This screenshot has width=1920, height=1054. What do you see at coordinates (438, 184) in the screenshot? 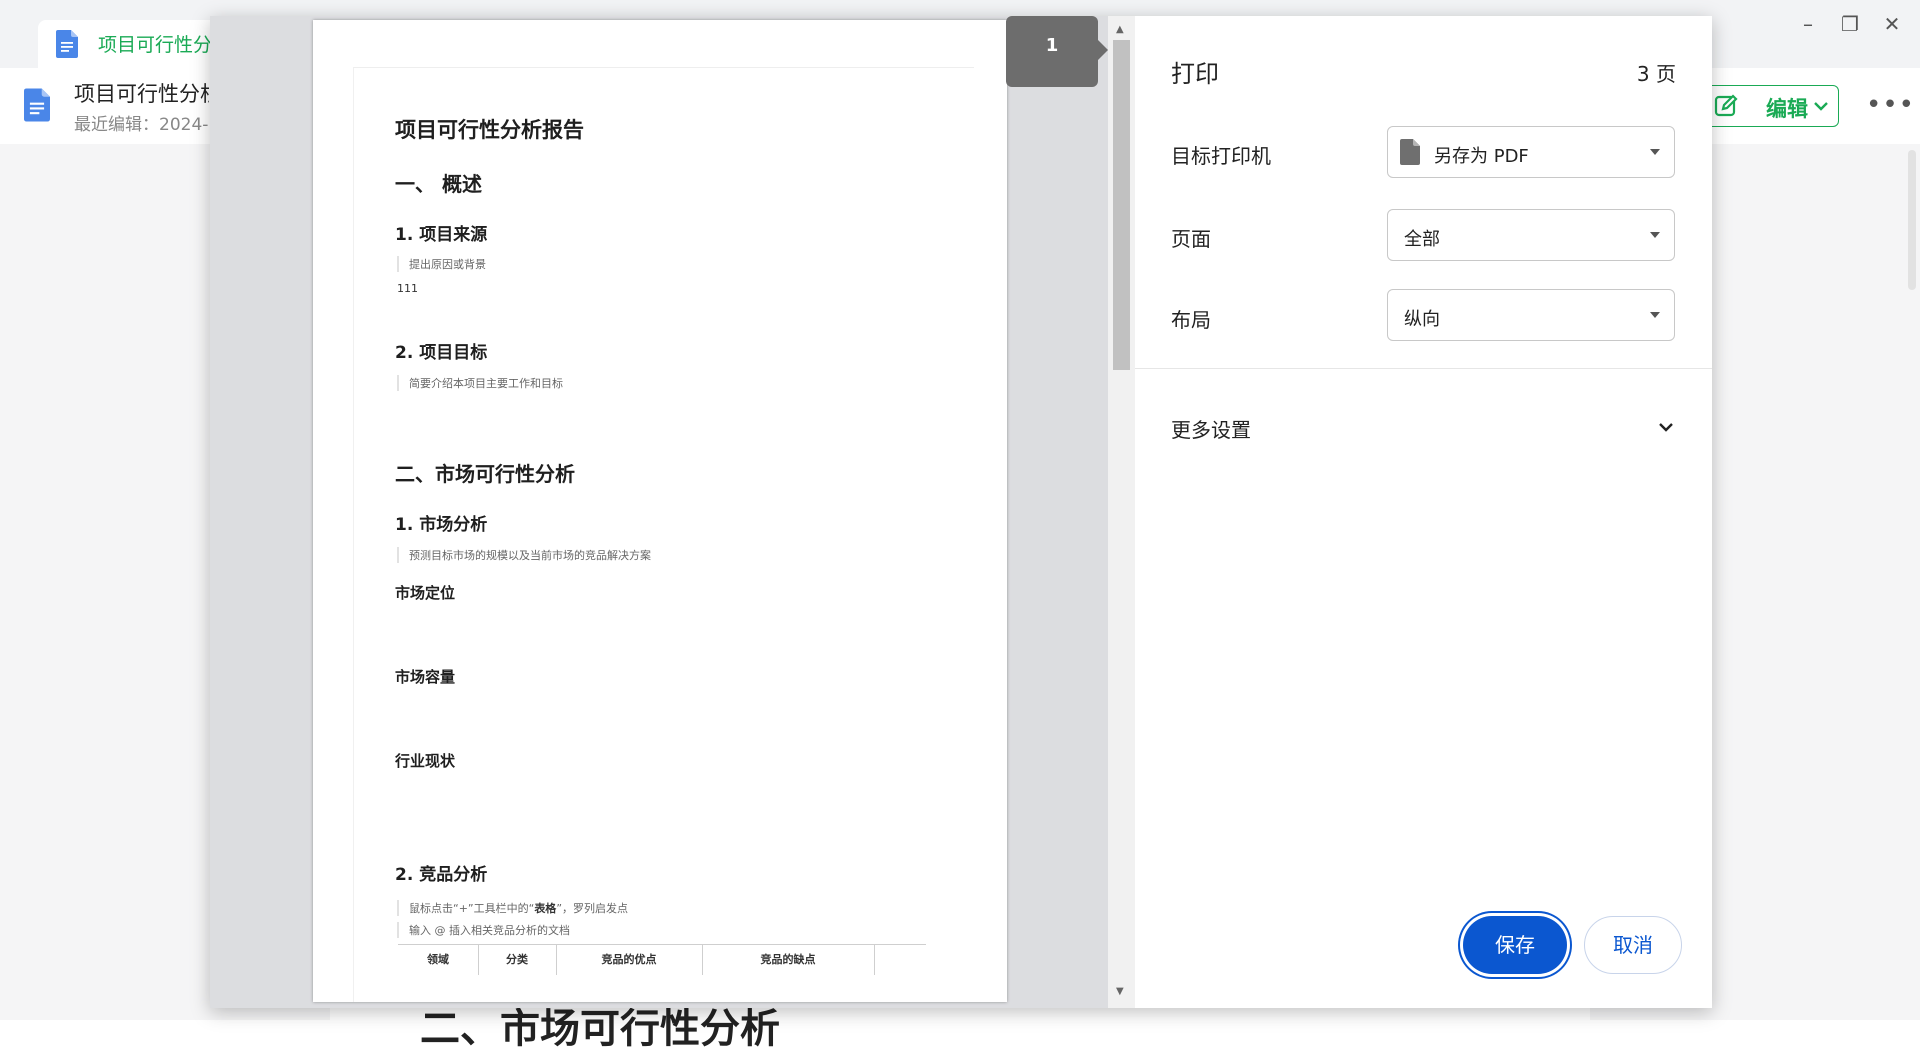
I see `doc-section-1: 一、 概述` at bounding box center [438, 184].